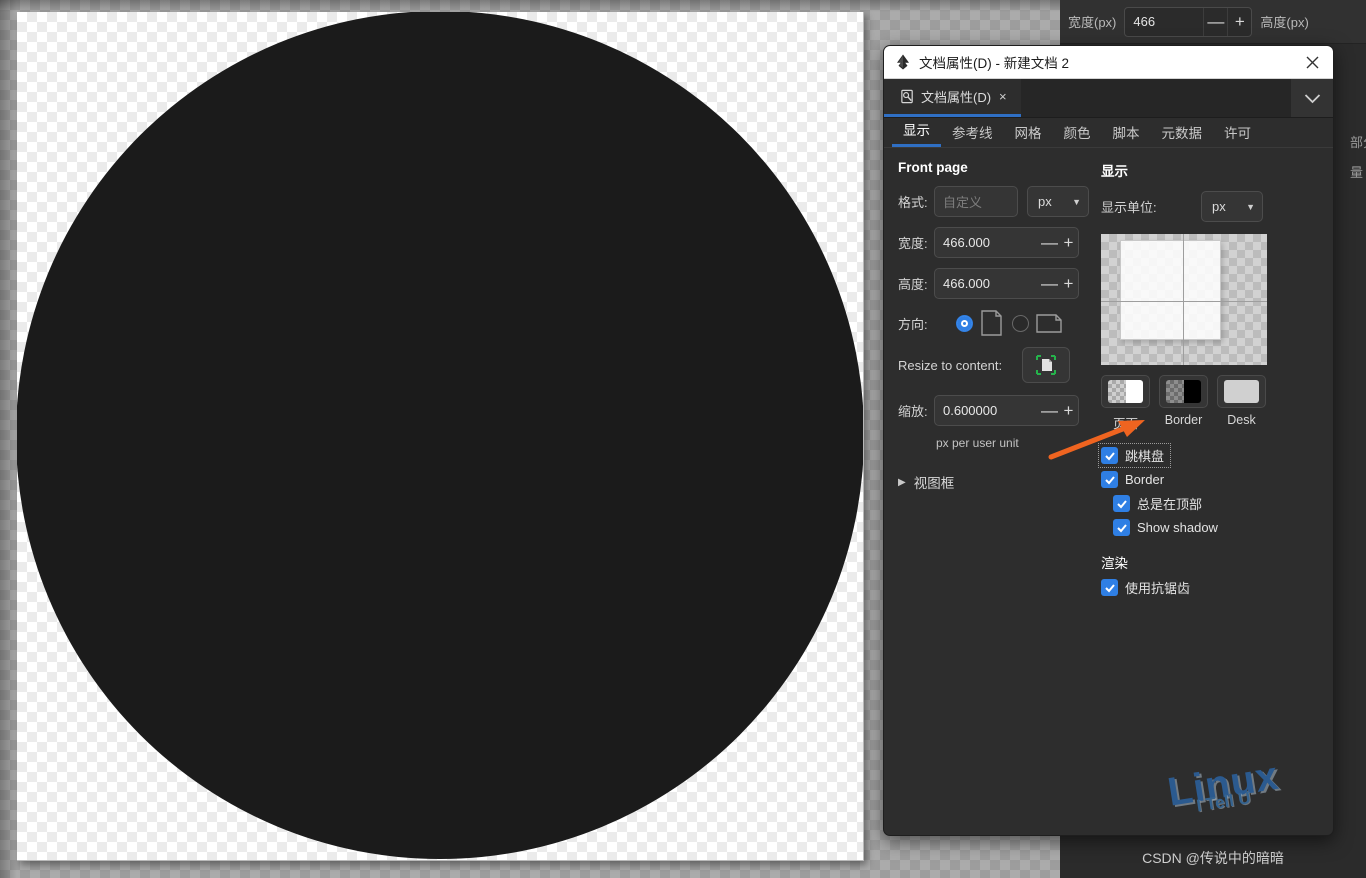  Describe the element at coordinates (1145, 479) in the screenshot. I see `checkbox-border-label: Border` at that location.